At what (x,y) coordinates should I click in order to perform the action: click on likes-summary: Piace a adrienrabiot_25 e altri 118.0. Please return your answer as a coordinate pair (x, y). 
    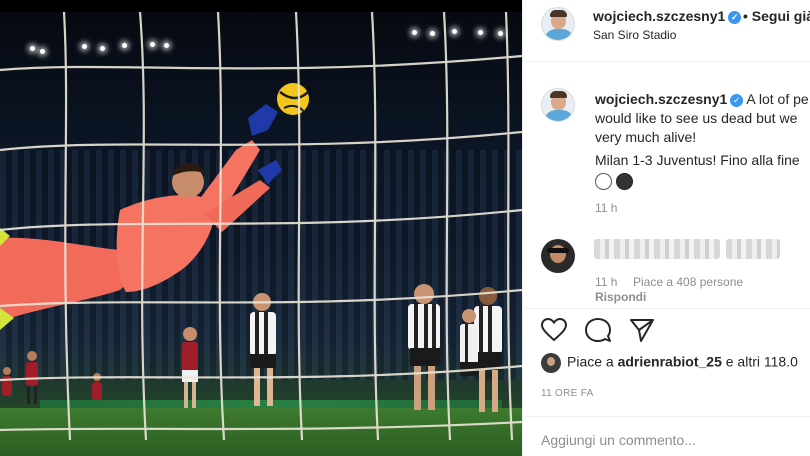
    Looking at the image, I should click on (669, 364).